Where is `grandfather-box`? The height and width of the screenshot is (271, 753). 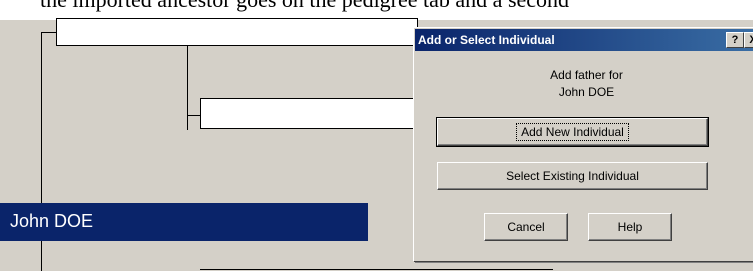 grandfather-box is located at coordinates (310, 113).